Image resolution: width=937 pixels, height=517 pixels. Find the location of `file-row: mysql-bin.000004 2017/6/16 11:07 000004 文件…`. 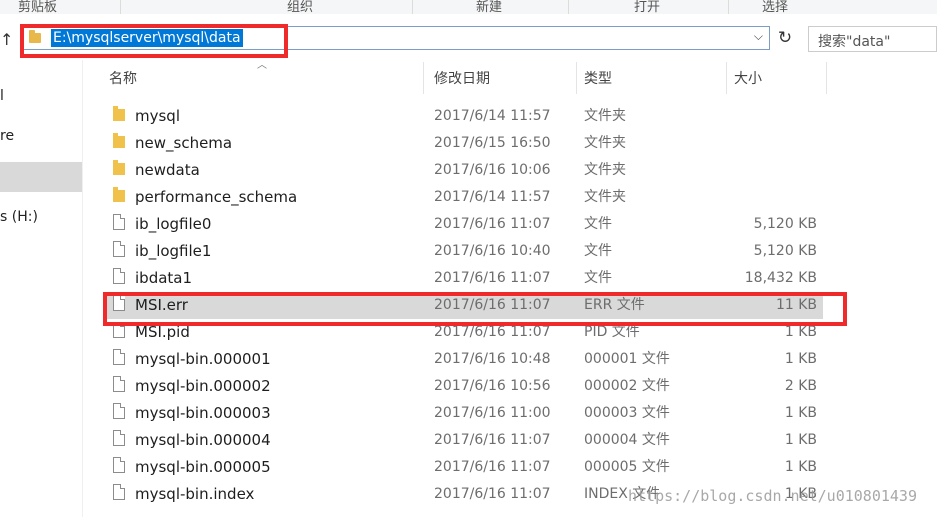

file-row: mysql-bin.000004 2017/6/16 11:07 000004 文件… is located at coordinates (463, 440).